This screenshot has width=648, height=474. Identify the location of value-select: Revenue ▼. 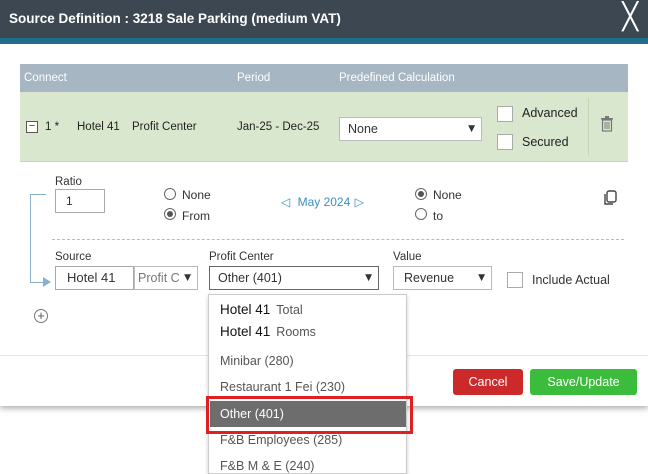
(442, 278).